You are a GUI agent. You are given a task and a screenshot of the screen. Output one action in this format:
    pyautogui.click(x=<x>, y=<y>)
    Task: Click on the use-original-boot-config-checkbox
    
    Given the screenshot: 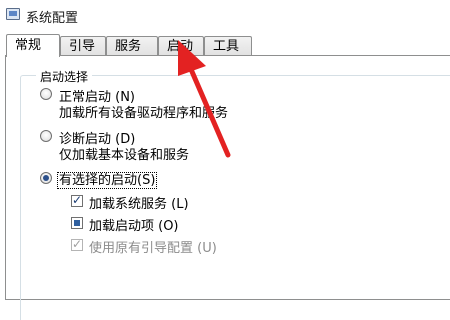 What is the action you would take?
    pyautogui.click(x=77, y=244)
    